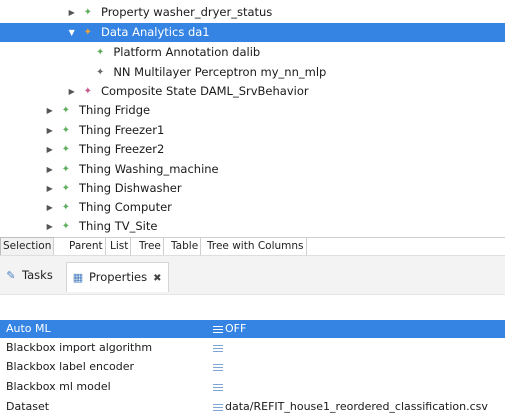  I want to click on property-key: Blackbox import algorithm, so click(79, 347).